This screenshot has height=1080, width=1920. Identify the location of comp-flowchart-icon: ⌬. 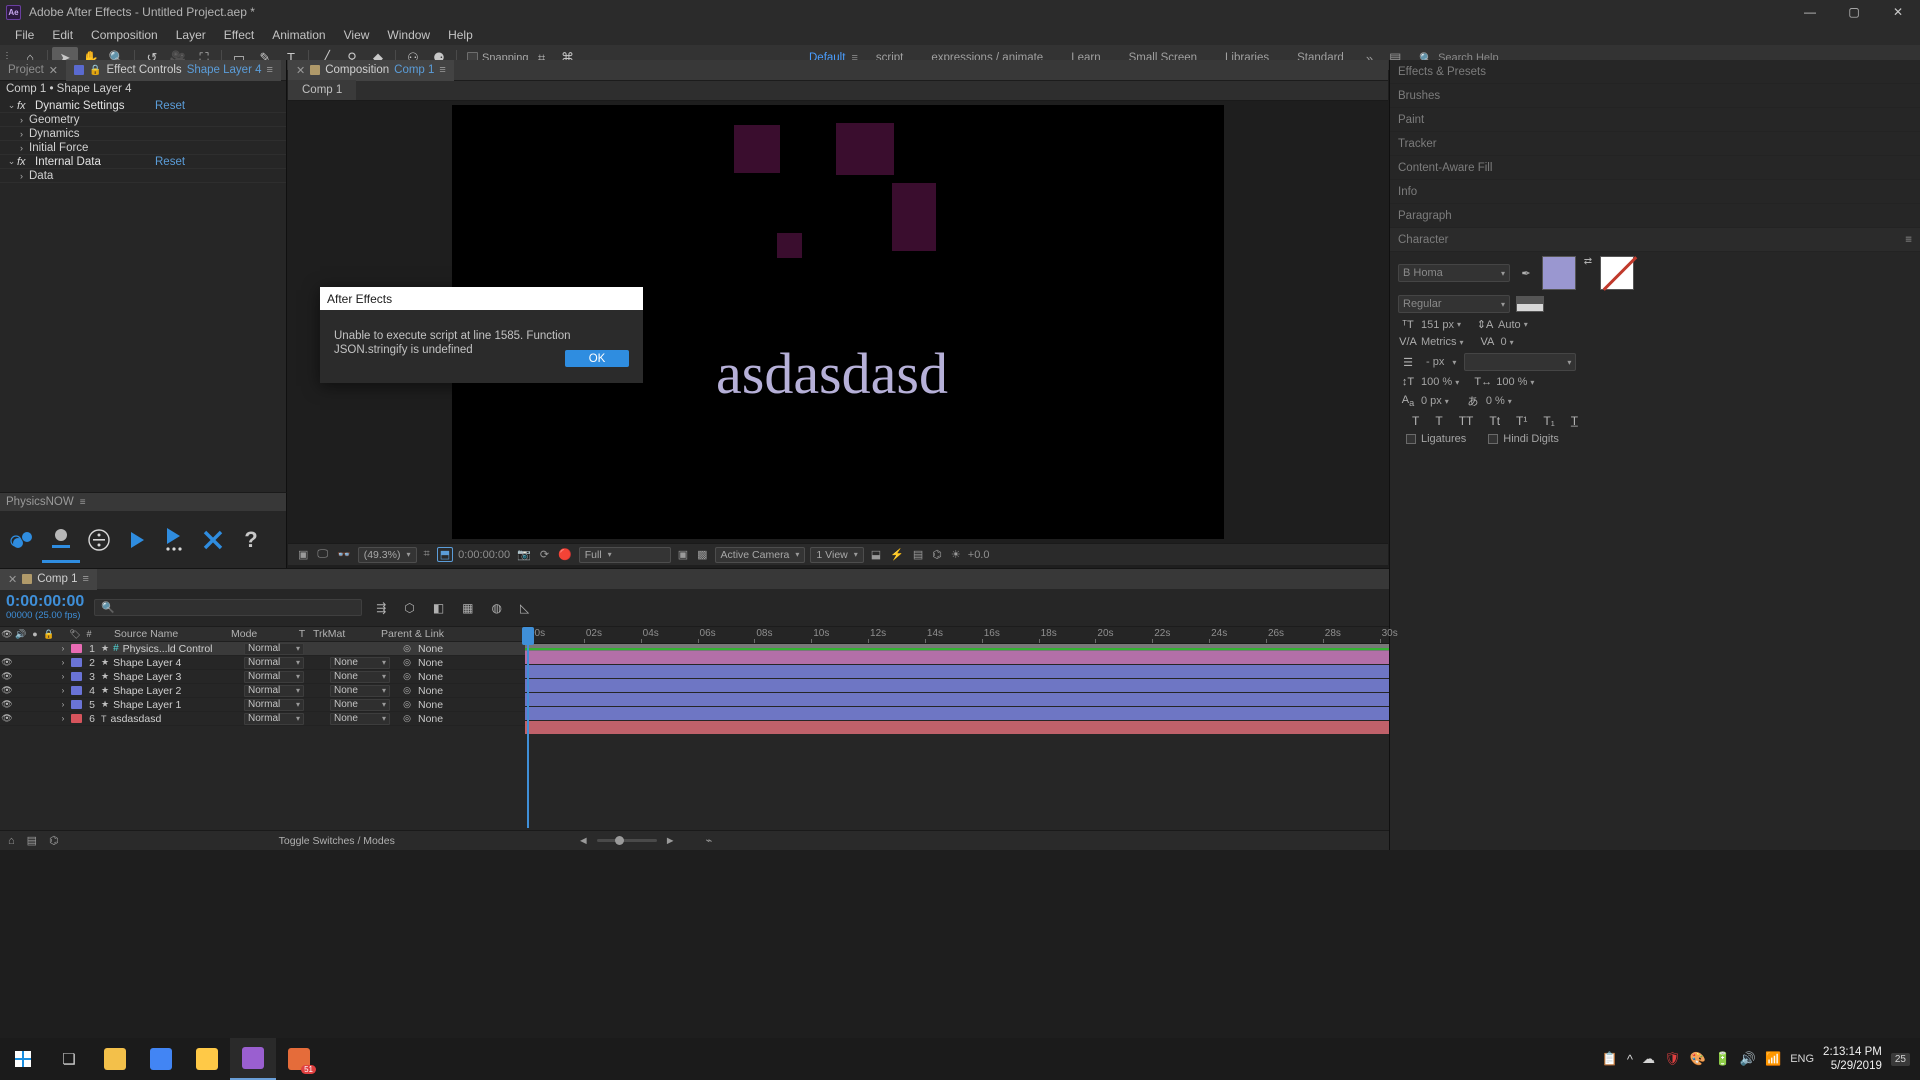
(937, 554).